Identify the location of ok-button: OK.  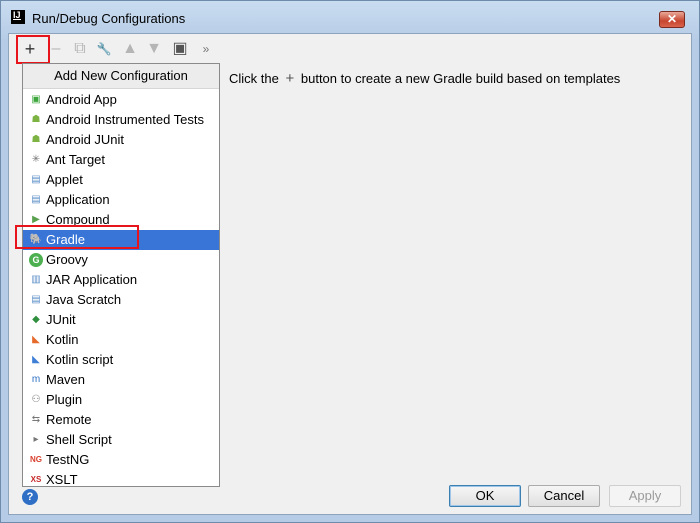
(485, 496).